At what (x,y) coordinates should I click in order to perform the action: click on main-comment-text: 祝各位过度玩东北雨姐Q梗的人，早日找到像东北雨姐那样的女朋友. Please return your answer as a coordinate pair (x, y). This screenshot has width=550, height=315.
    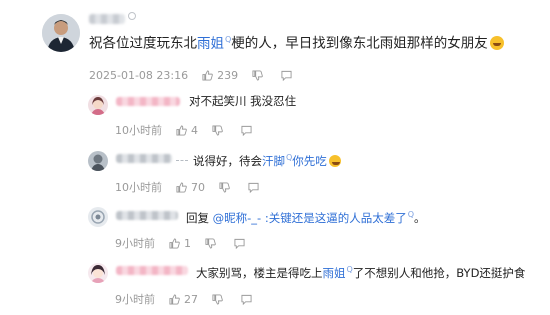
    Looking at the image, I should click on (296, 42).